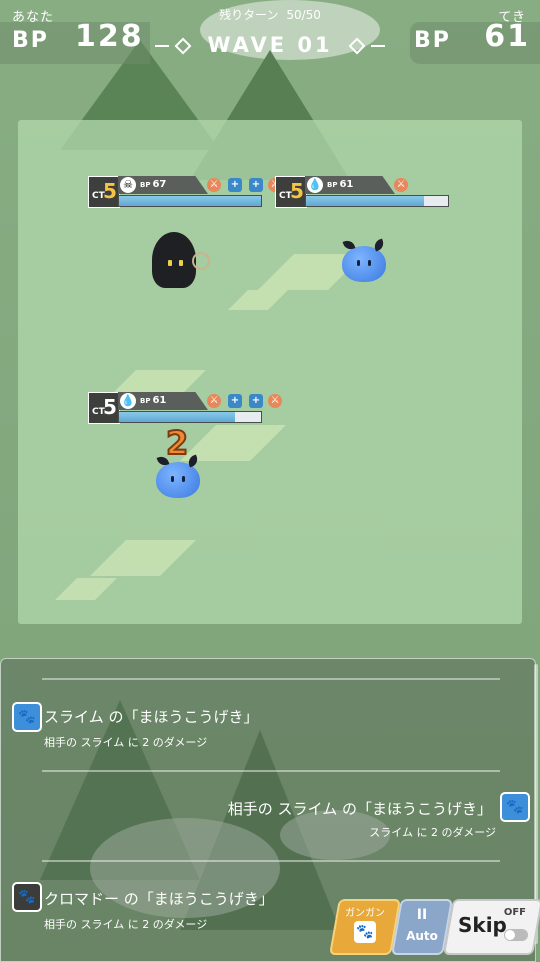 The height and width of the screenshot is (962, 540). I want to click on remaining-turns: 残りターン 50/50, so click(270, 14).